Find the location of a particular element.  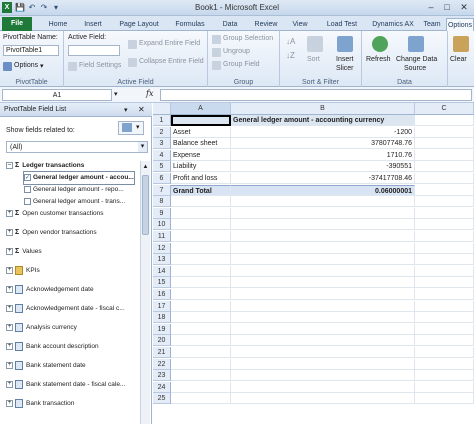

column-header-b: B is located at coordinates (323, 109).